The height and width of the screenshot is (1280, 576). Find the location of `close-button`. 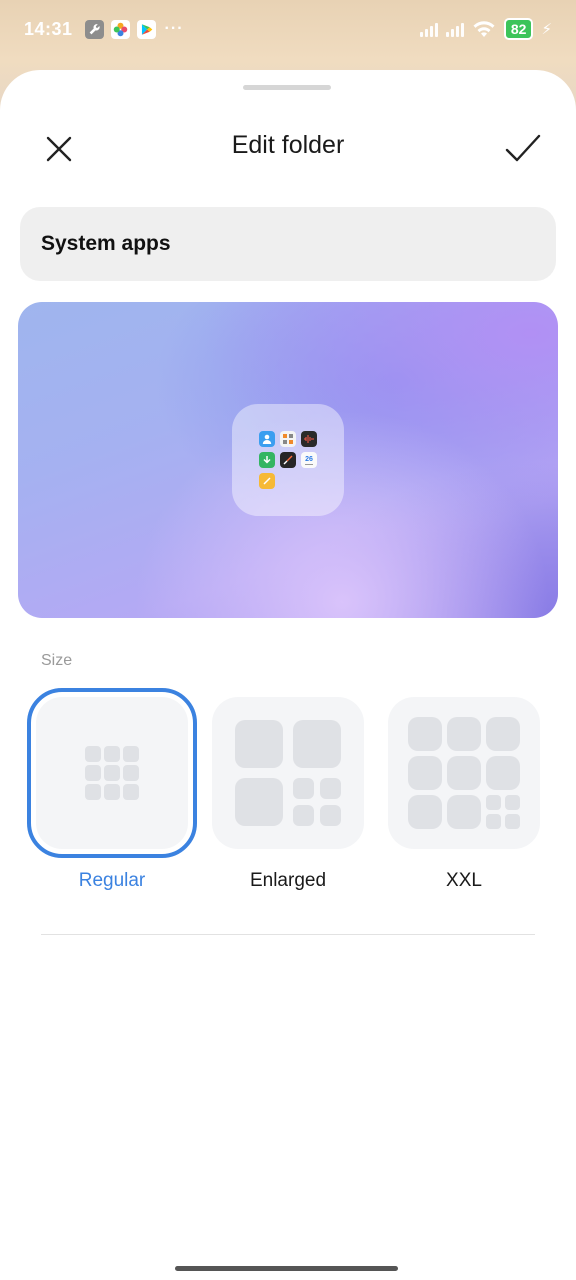

close-button is located at coordinates (59, 149).